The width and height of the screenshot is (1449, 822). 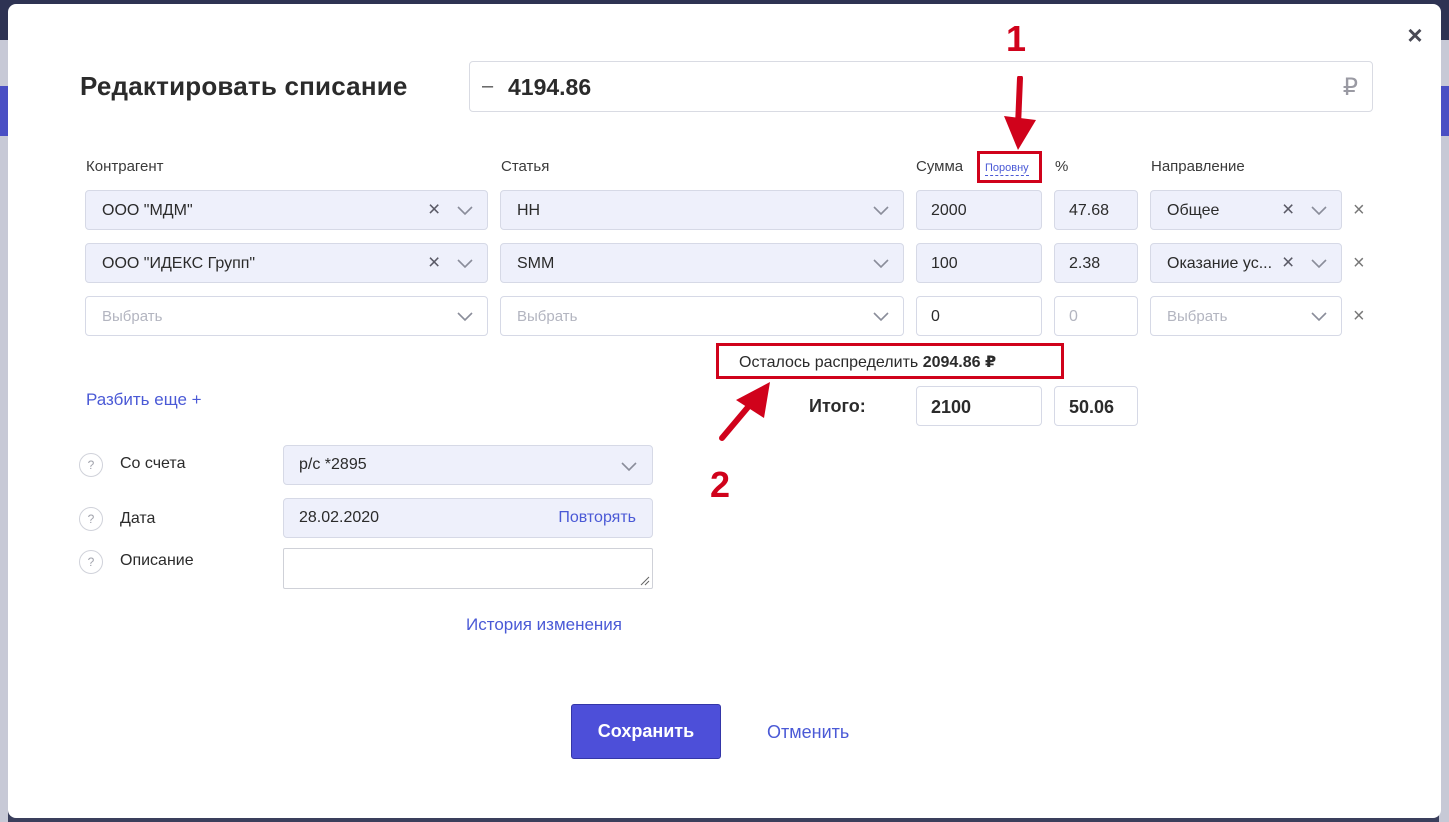 I want to click on counterparty-select: ООО "МДМ" ×, so click(x=286, y=210).